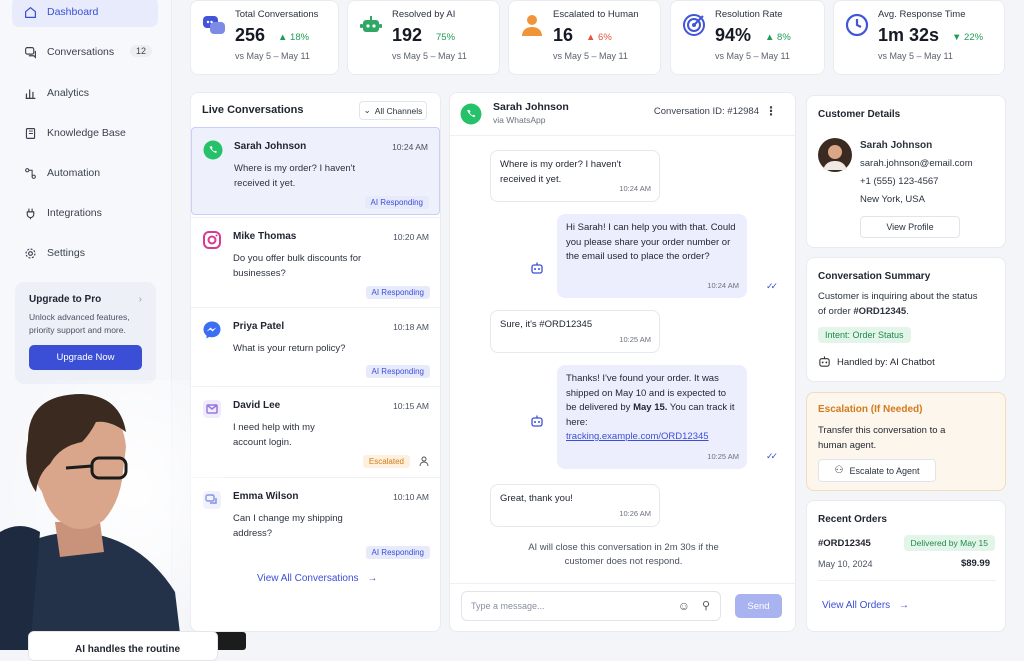 The width and height of the screenshot is (1024, 661). I want to click on stat-value: 16, so click(563, 35).